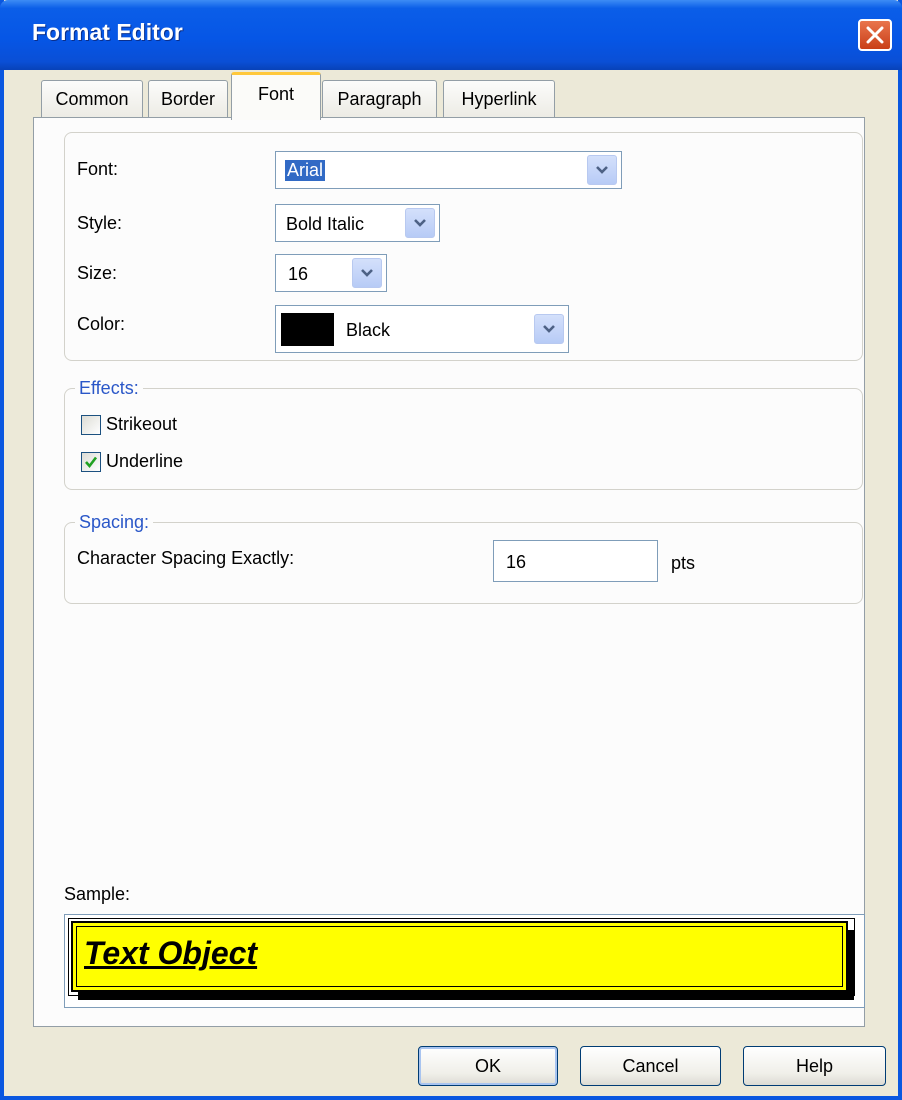  I want to click on style-combo: Bold Italic, so click(357, 223).